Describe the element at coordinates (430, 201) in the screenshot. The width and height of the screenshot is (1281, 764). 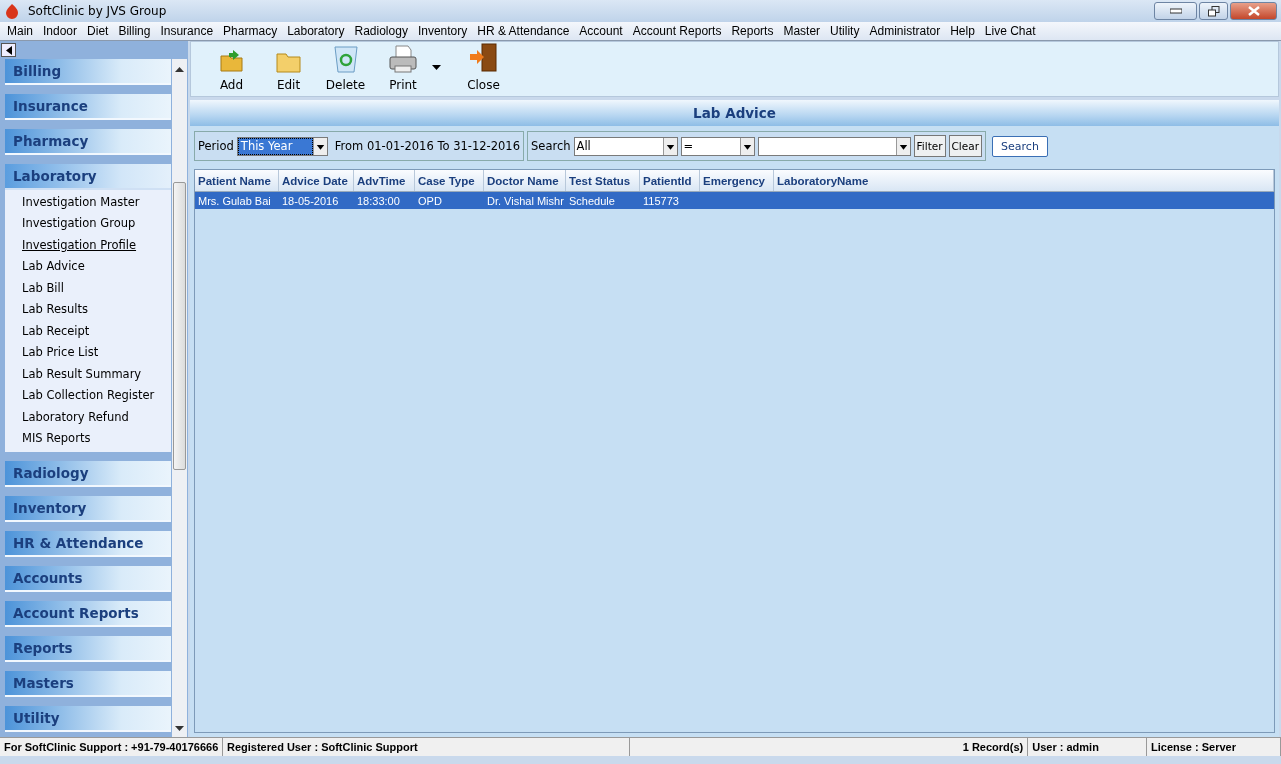
I see `table-cell-text: OPD` at that location.